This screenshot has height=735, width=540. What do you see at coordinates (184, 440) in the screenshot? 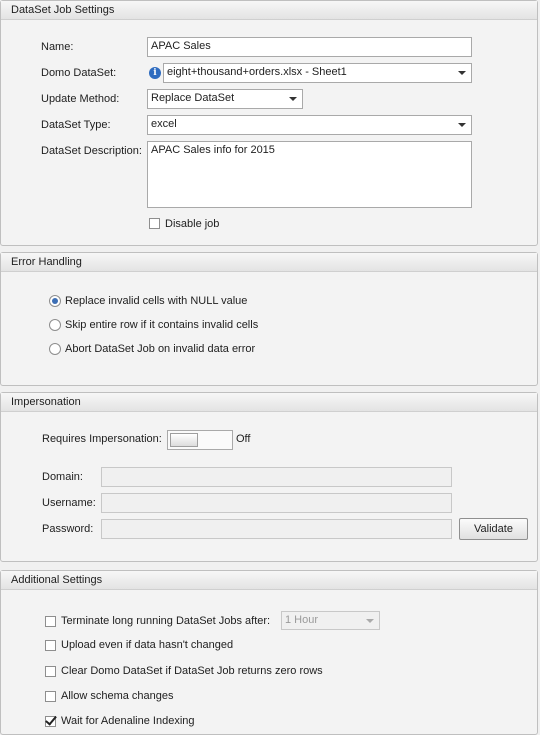
I see `toggle-knob` at bounding box center [184, 440].